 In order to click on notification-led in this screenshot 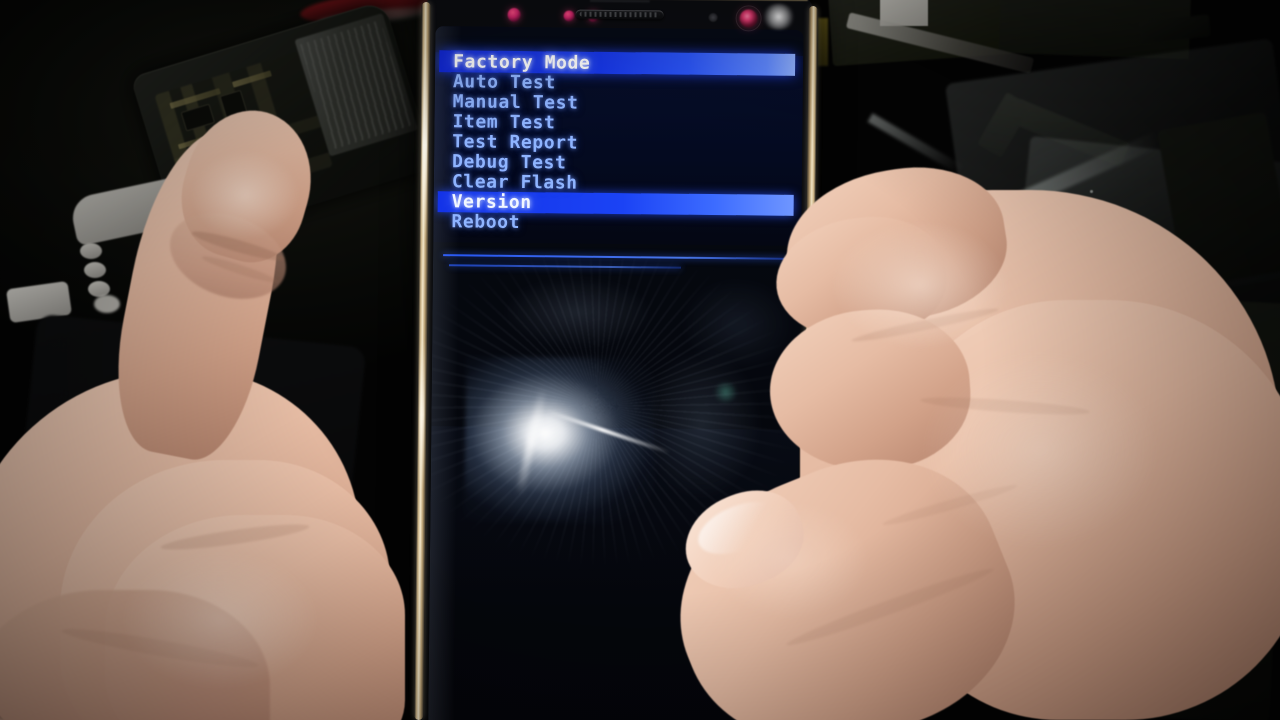, I will do `click(514, 14)`.